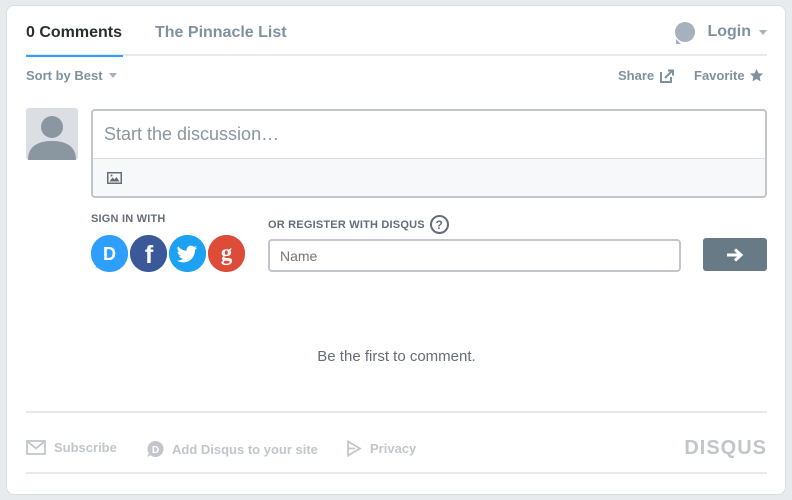 The width and height of the screenshot is (792, 500). Describe the element at coordinates (168, 253) in the screenshot. I see `social-login-list: D f g` at that location.